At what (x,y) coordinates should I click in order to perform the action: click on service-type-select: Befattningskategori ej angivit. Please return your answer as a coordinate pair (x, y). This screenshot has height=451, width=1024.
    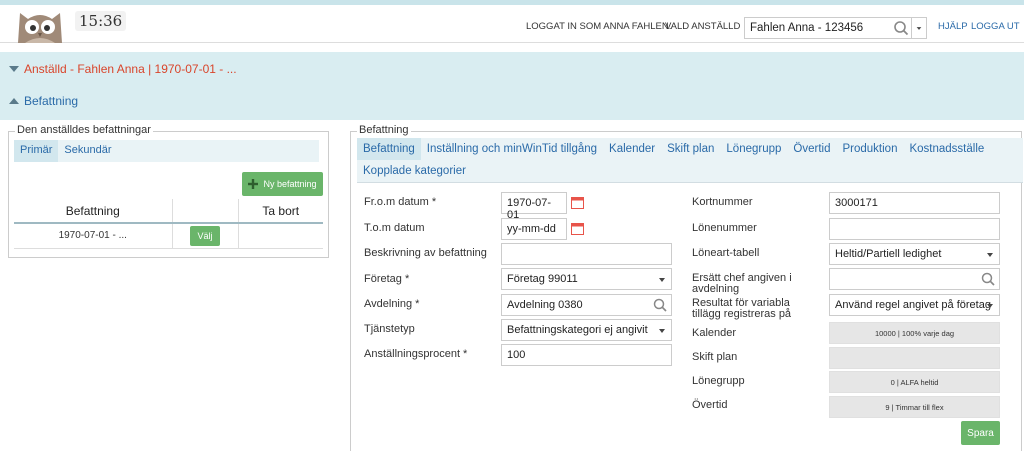
    Looking at the image, I should click on (586, 330).